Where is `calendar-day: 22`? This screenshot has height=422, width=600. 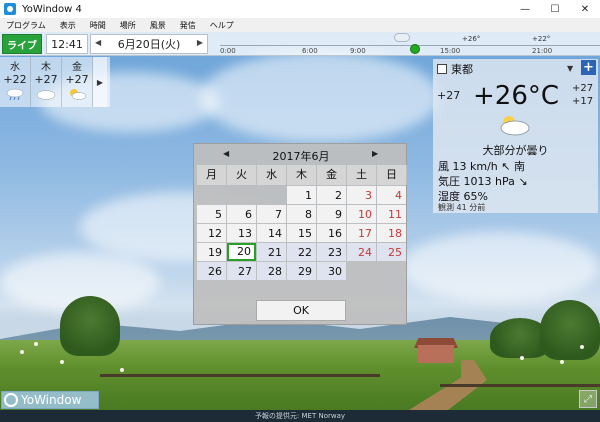
calendar-day: 22 is located at coordinates (301, 252).